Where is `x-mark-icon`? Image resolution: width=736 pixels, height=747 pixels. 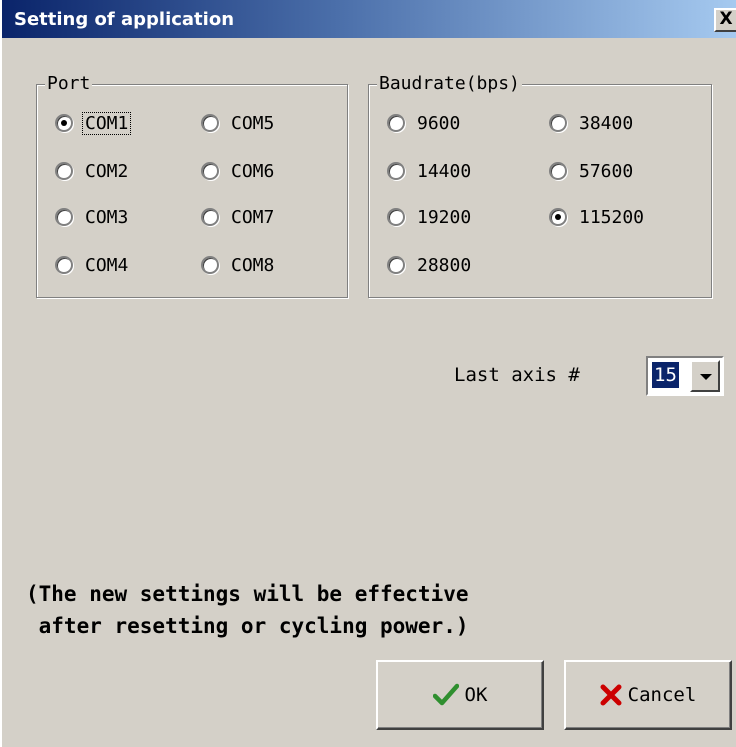 x-mark-icon is located at coordinates (611, 695).